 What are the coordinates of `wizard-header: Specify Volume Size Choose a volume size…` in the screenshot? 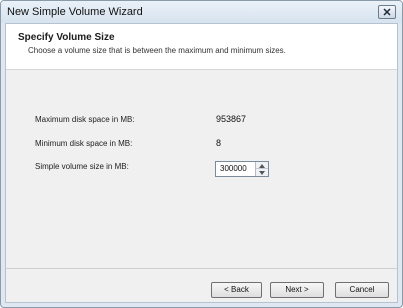 It's located at (201, 47).